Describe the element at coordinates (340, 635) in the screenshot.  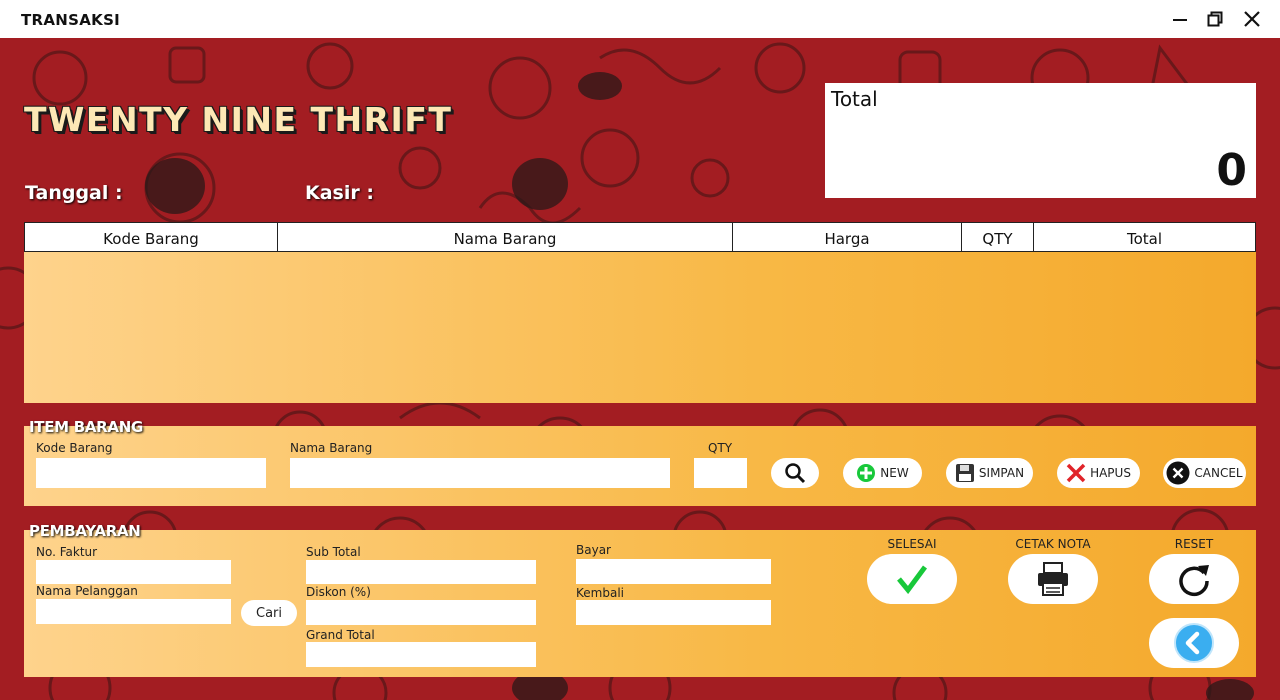
I see `grand-total-label: Grand Total` at that location.